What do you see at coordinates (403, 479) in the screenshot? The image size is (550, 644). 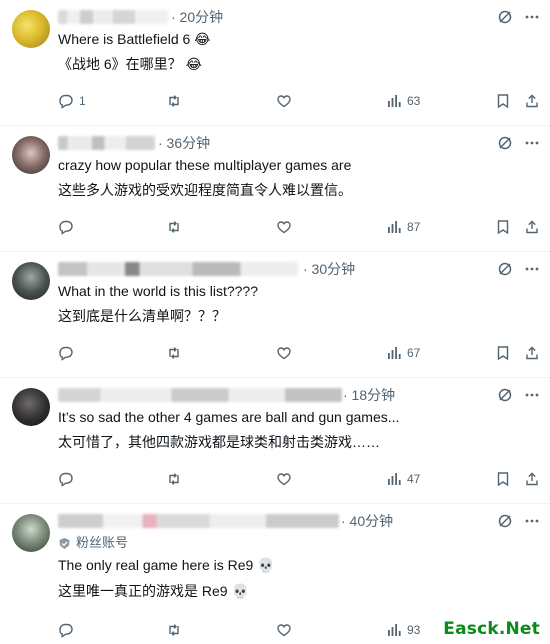 I see `views-button: 47` at bounding box center [403, 479].